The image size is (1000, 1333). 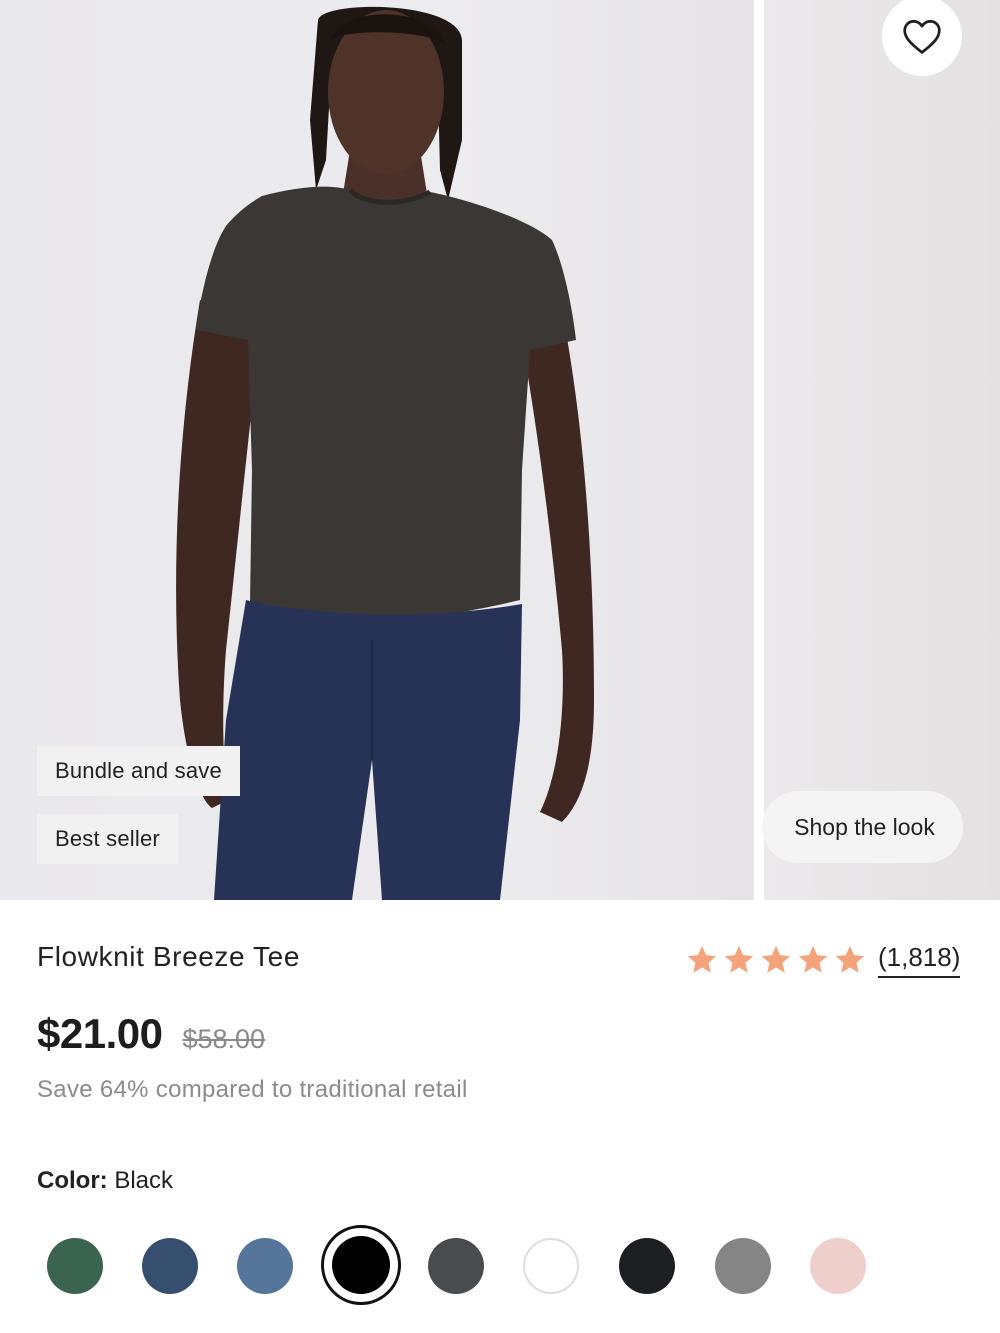 I want to click on color-label: Color: Black, so click(x=105, y=1181).